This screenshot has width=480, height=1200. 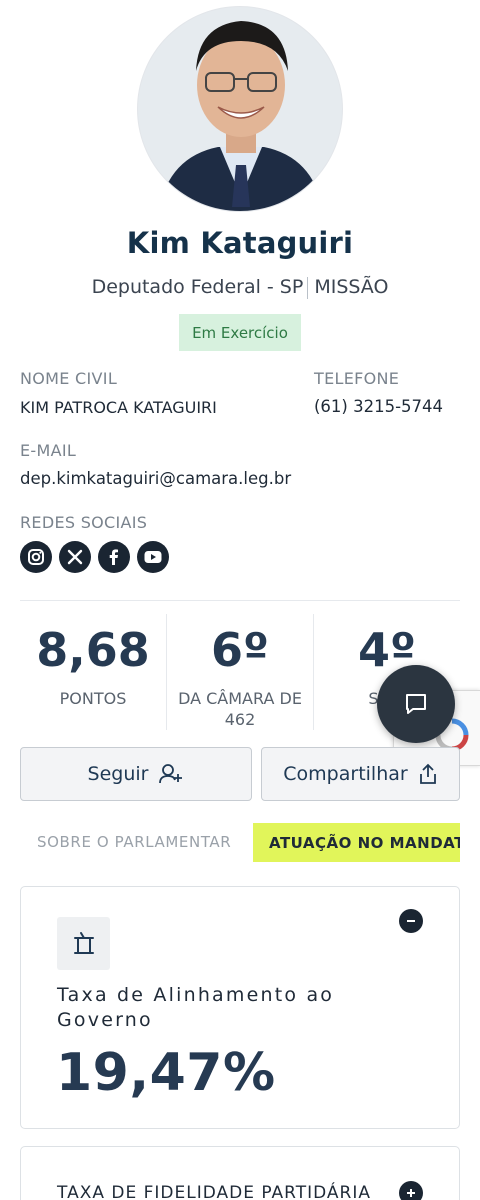 I want to click on share-button: Compartilhar, so click(x=360, y=774).